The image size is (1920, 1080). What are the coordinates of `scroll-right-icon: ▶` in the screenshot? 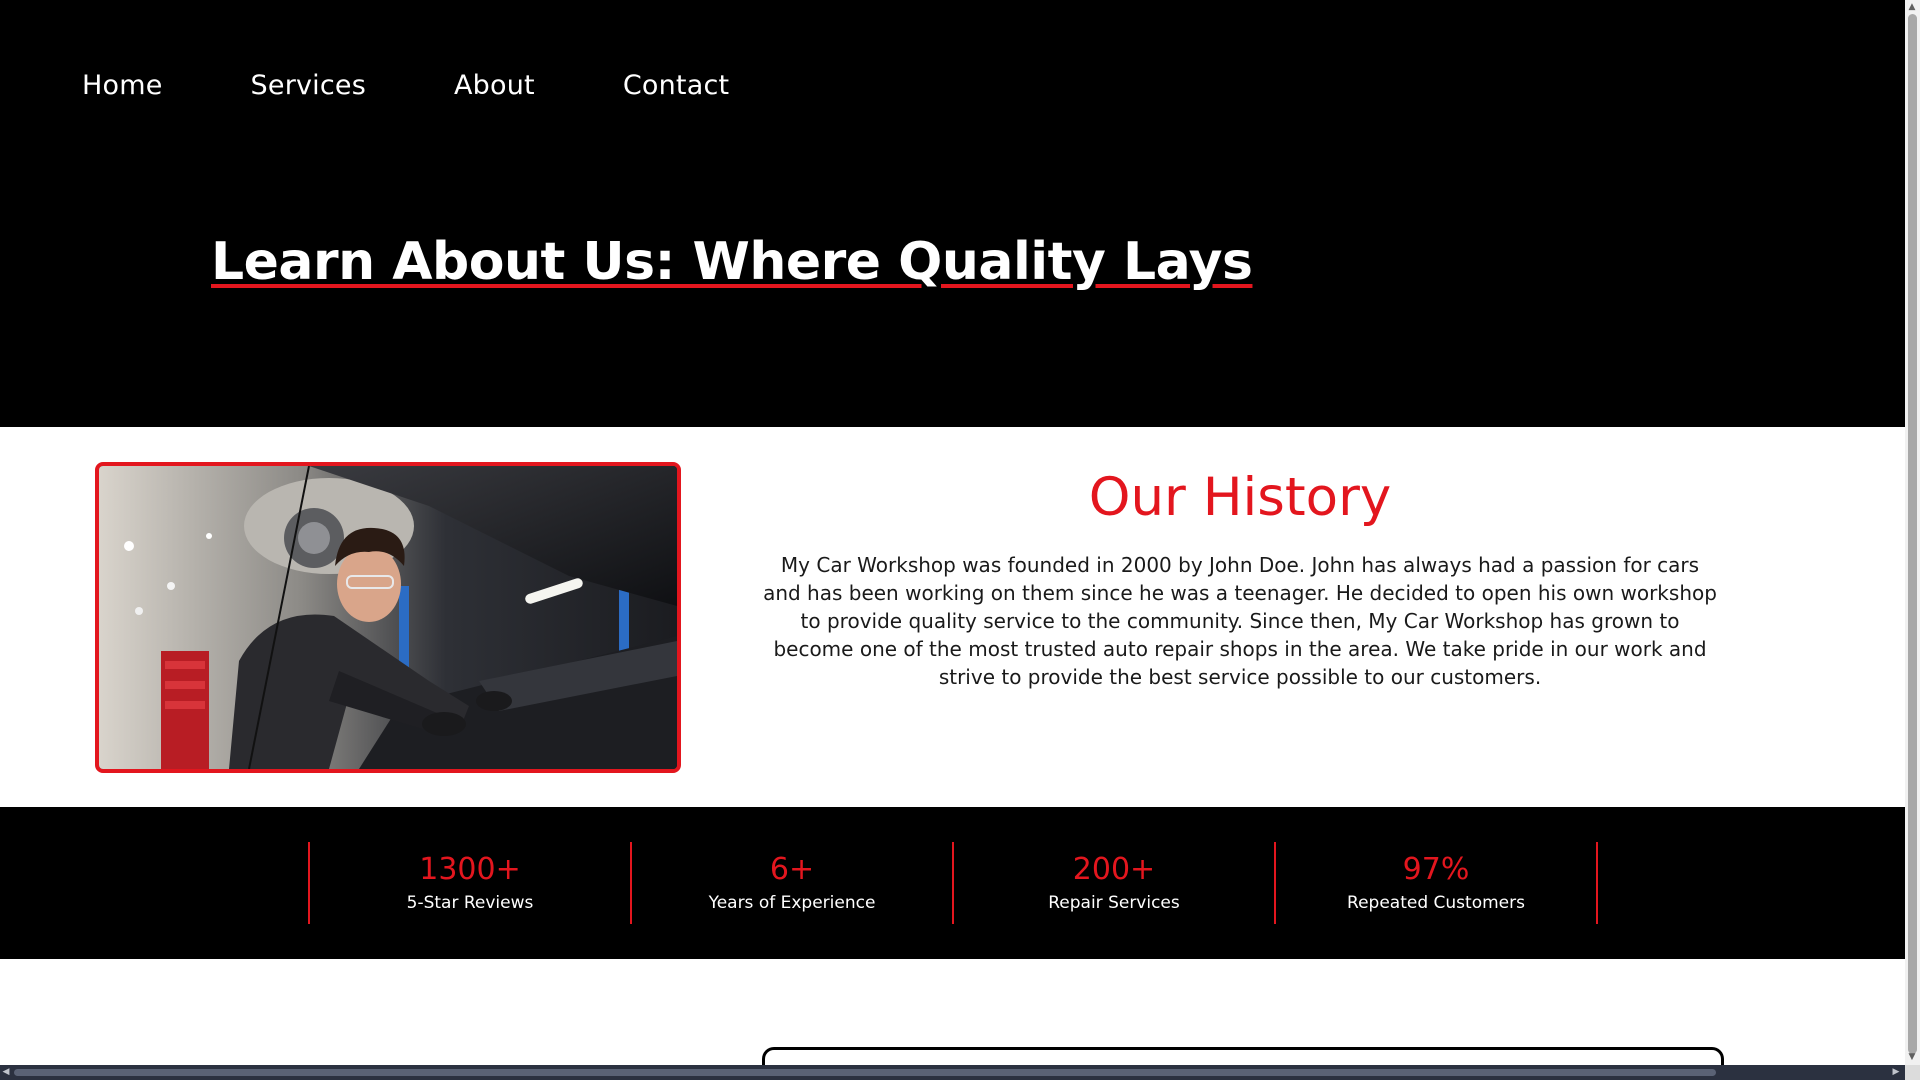 It's located at (1896, 1072).